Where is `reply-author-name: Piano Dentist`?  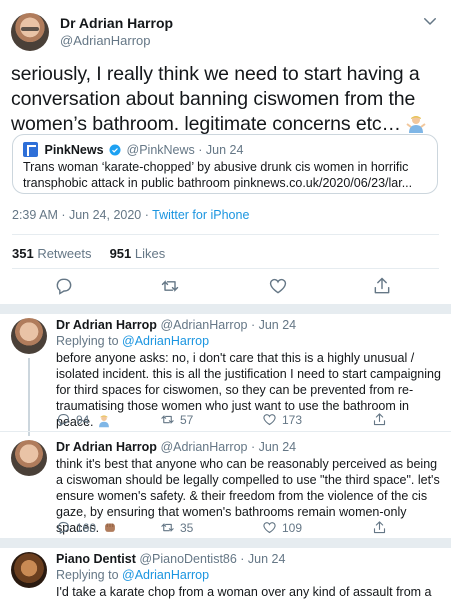
reply-author-name: Piano Dentist is located at coordinates (96, 559).